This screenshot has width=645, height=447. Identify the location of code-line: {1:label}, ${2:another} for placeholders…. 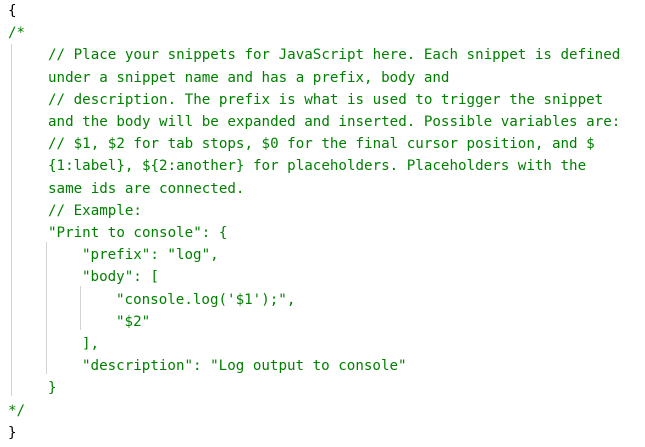
(317, 166).